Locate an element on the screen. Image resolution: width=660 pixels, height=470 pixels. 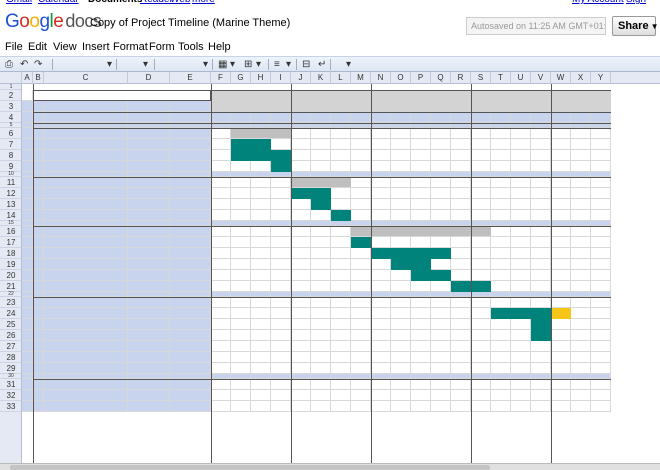
column-header-h: H is located at coordinates (261, 78).